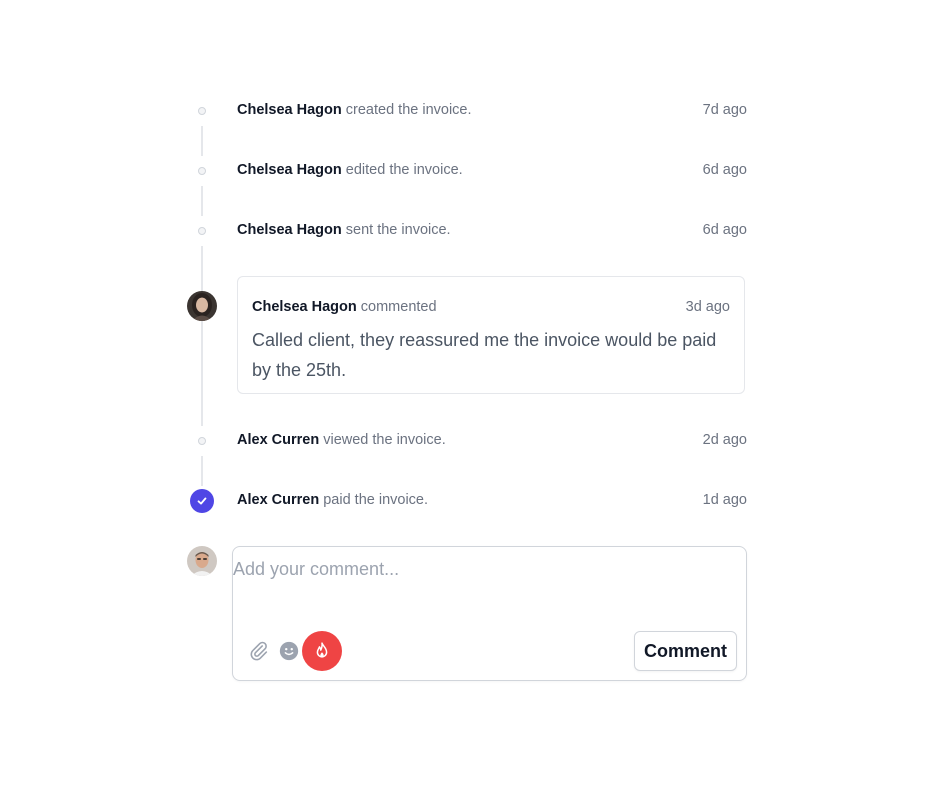  What do you see at coordinates (404, 170) in the screenshot?
I see `activity-action: edited the invoice.` at bounding box center [404, 170].